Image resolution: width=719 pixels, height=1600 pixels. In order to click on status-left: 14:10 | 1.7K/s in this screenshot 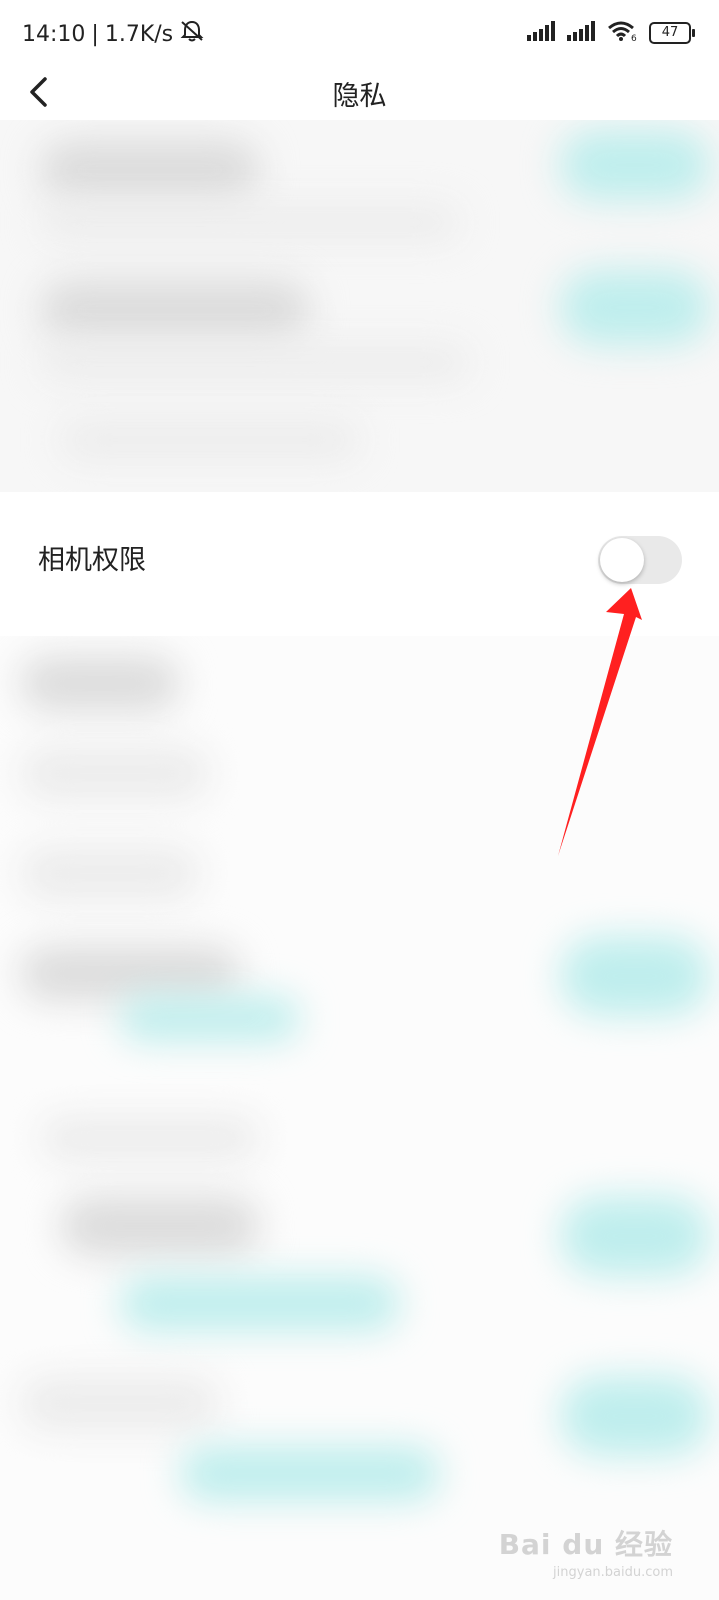, I will do `click(113, 34)`.